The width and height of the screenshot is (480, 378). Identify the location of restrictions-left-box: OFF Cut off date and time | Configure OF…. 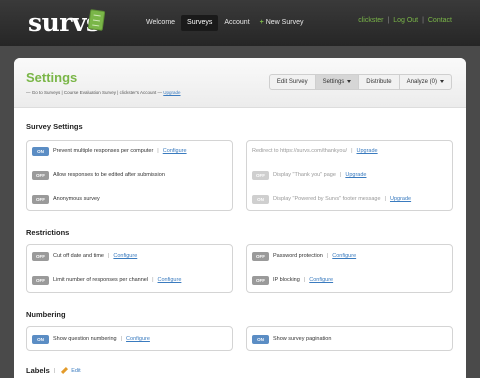
(129, 268).